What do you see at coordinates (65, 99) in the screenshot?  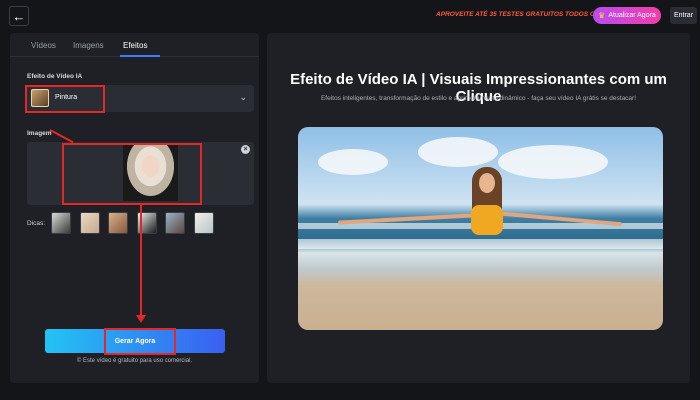 I see `annotation-box-effect` at bounding box center [65, 99].